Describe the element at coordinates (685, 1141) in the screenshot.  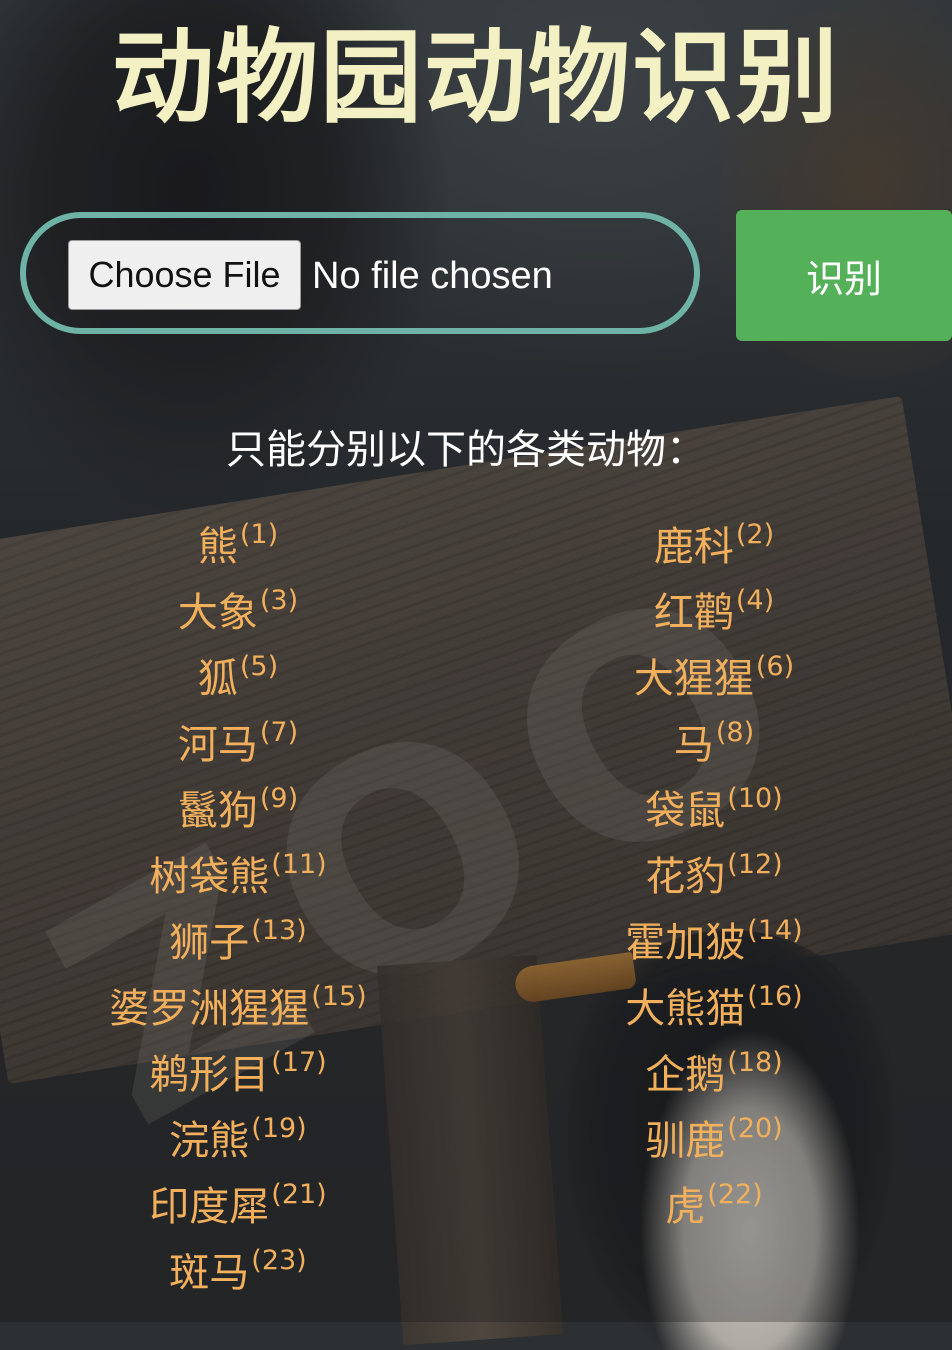
I see `animal-name: 驯鹿` at that location.